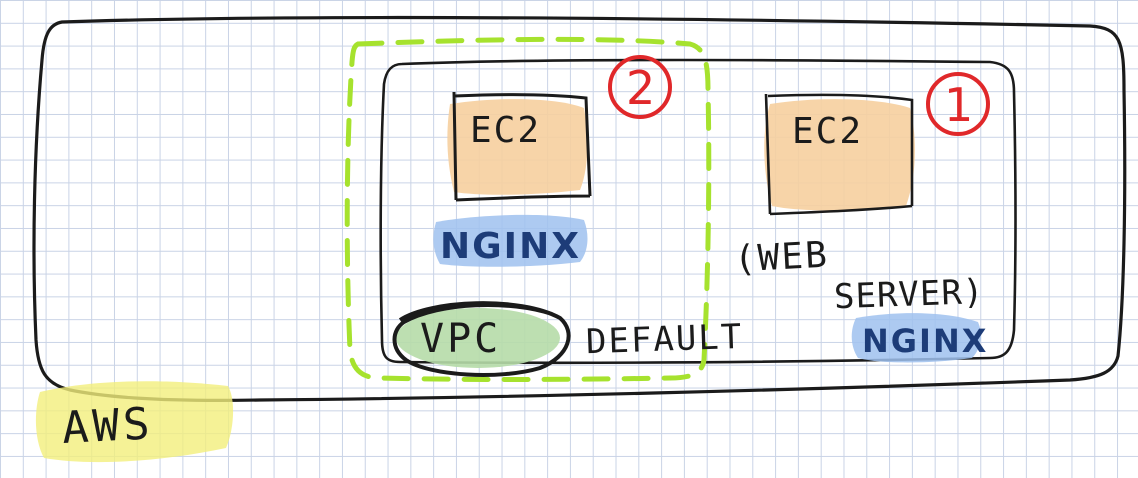 The width and height of the screenshot is (1138, 478). What do you see at coordinates (925, 341) in the screenshot?
I see `nginx-1-label: NGINX` at bounding box center [925, 341].